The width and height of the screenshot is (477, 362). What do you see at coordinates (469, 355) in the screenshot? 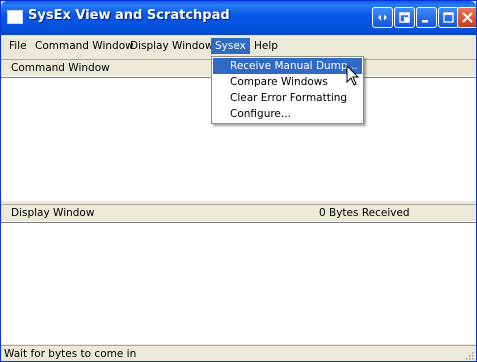
I see `resize-grip-icon` at bounding box center [469, 355].